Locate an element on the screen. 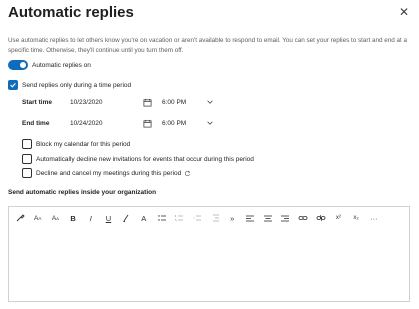 This screenshot has height=309, width=419. start-time-label: Start time is located at coordinates (37, 102).